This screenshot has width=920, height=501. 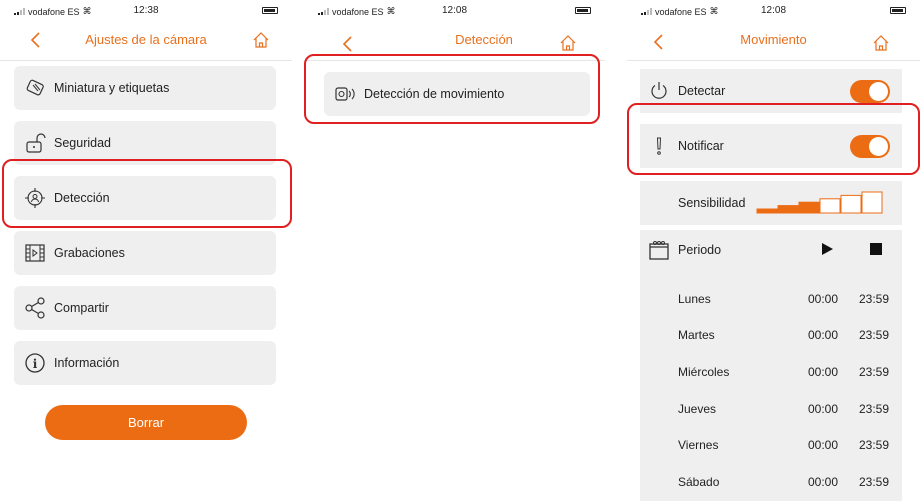 What do you see at coordinates (434, 94) in the screenshot?
I see `menu-item-label: Detección de movimiento` at bounding box center [434, 94].